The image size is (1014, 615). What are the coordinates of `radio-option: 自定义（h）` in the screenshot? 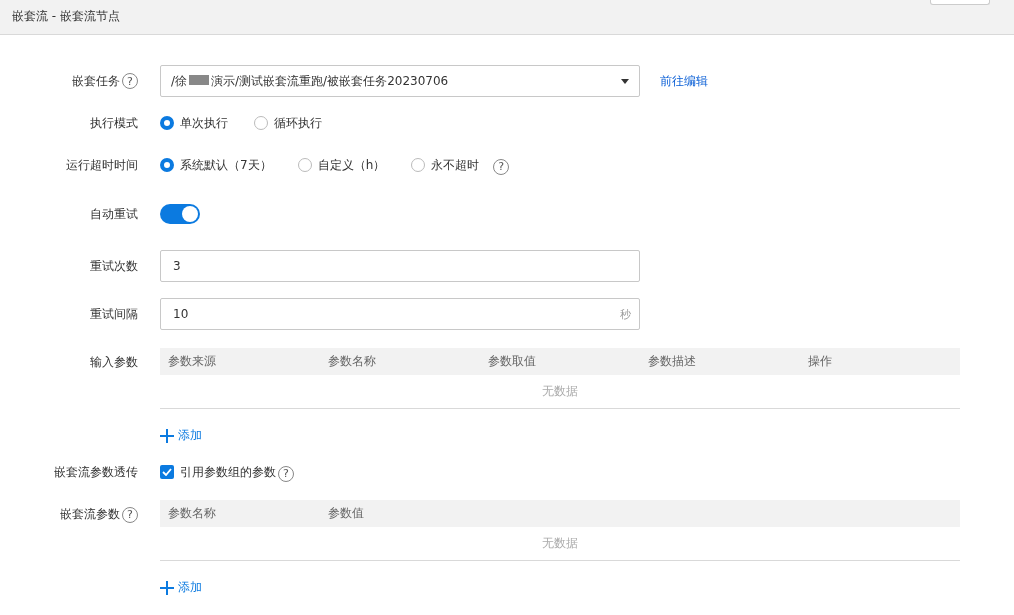 It's located at (341, 165).